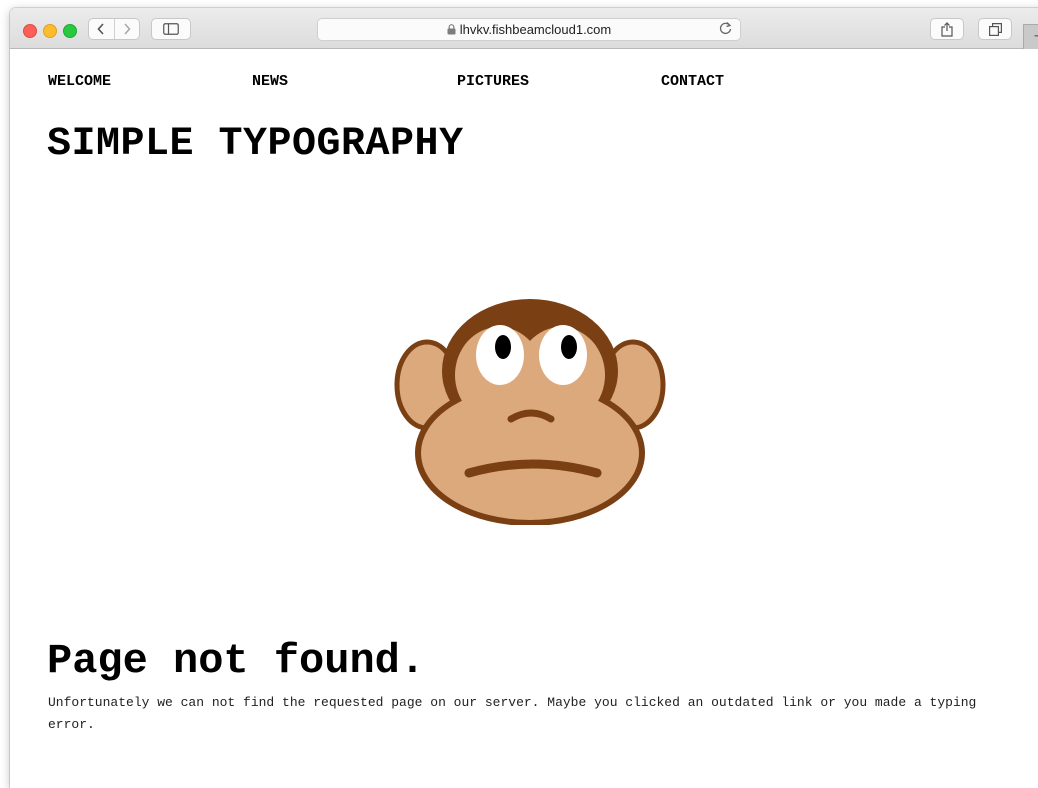 The width and height of the screenshot is (1038, 788). I want to click on url-text: lhvkv.fishbeamcloud1.com, so click(535, 29).